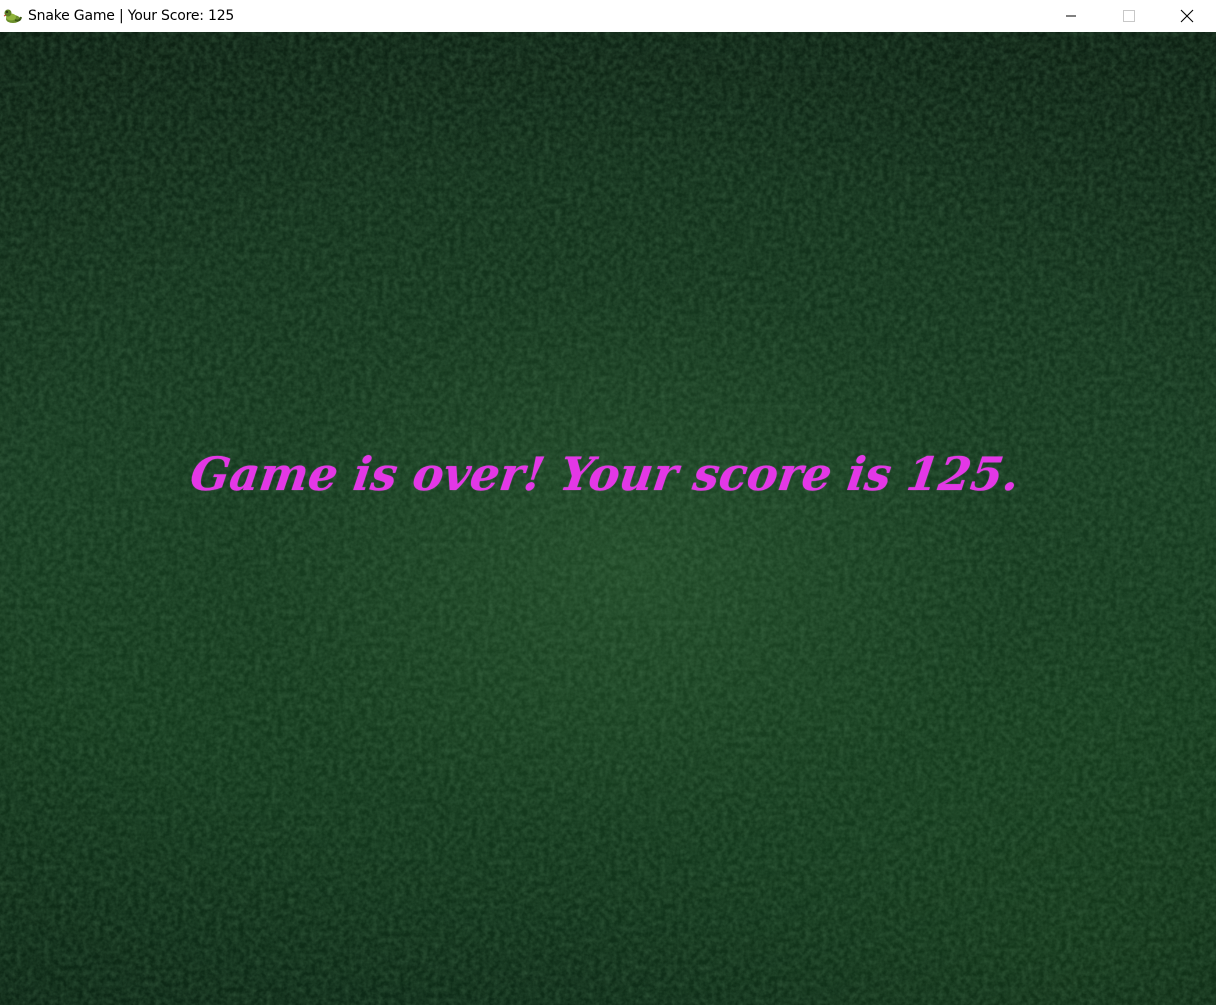 Image resolution: width=1216 pixels, height=1005 pixels. Describe the element at coordinates (12, 16) in the screenshot. I see `snake-icon` at that location.